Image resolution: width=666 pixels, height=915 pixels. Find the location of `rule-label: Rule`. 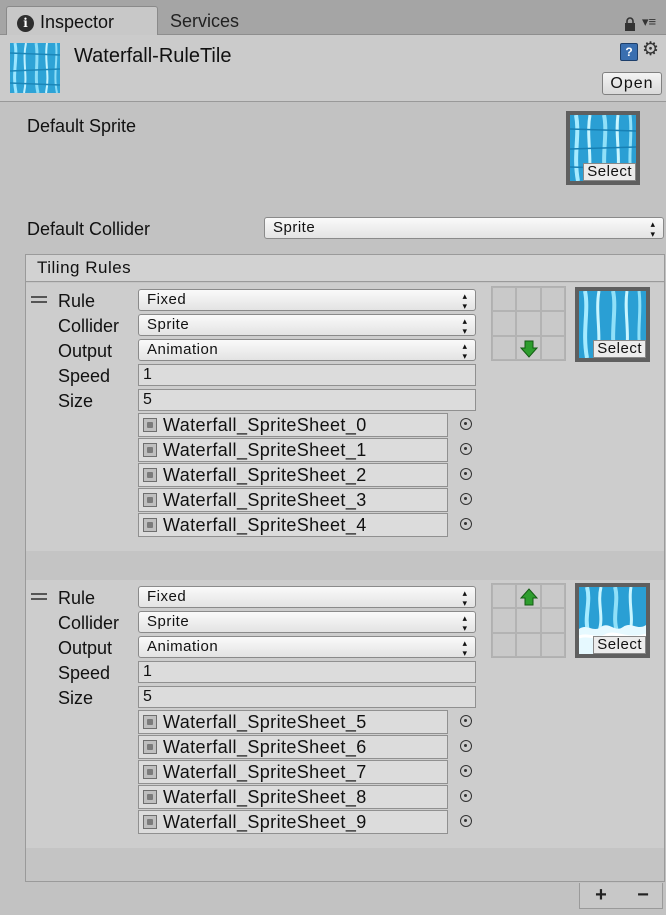

rule-label: Rule is located at coordinates (77, 301).